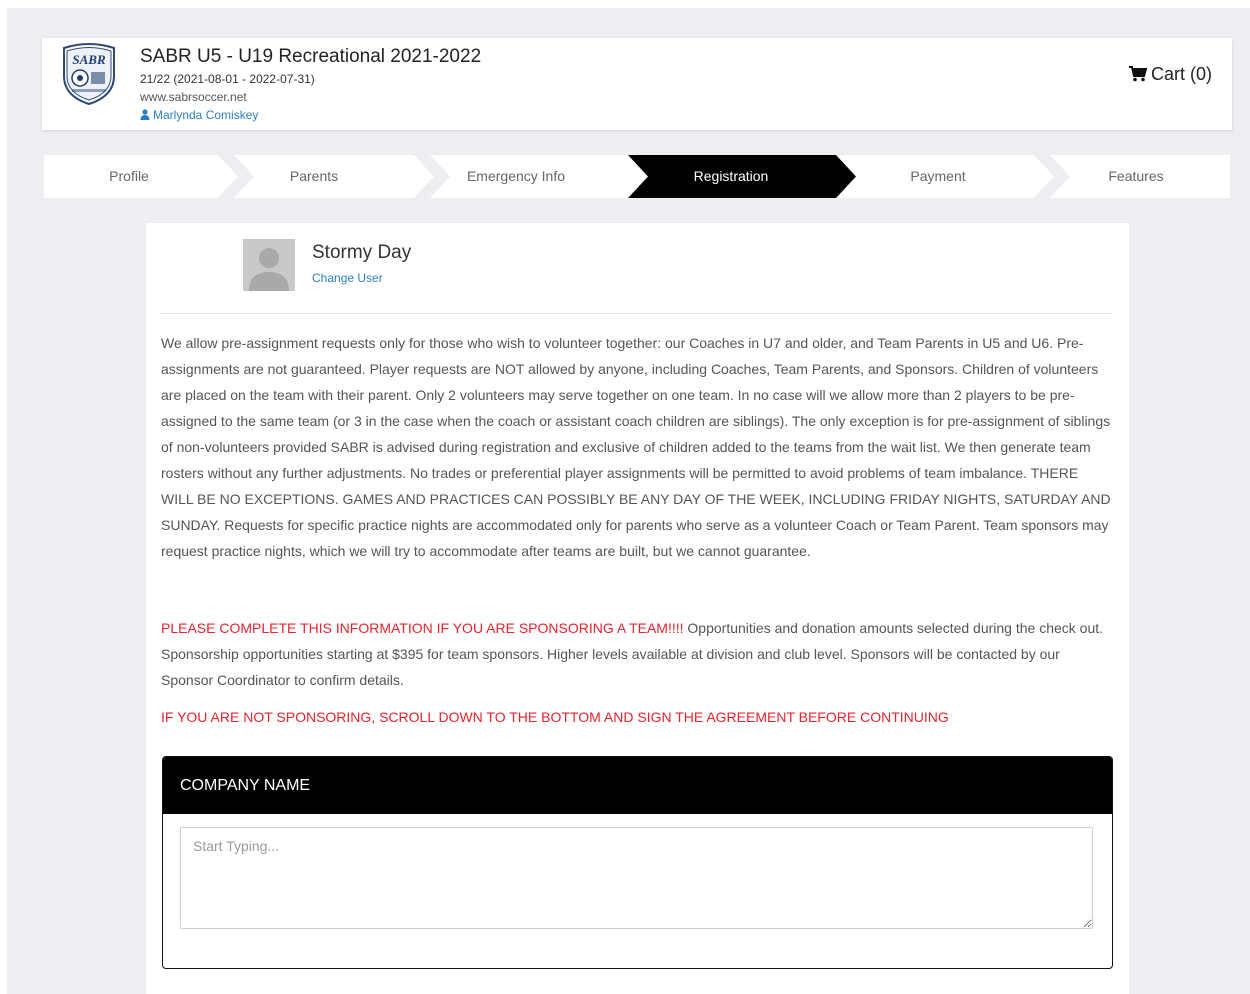 The image size is (1250, 994). What do you see at coordinates (637, 313) in the screenshot?
I see `divider` at bounding box center [637, 313].